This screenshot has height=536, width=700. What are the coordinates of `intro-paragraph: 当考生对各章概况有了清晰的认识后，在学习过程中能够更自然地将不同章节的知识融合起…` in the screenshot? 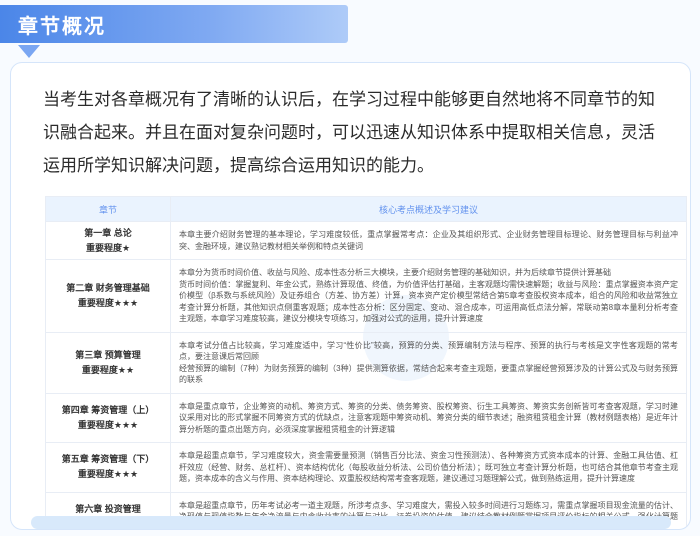 It's located at (349, 132).